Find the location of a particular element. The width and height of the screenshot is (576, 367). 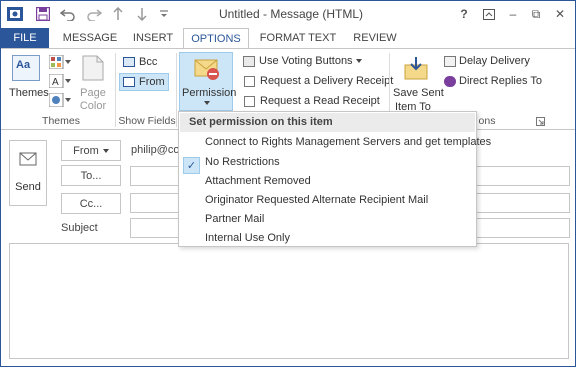

tab-options: OPTIONS is located at coordinates (216, 38).